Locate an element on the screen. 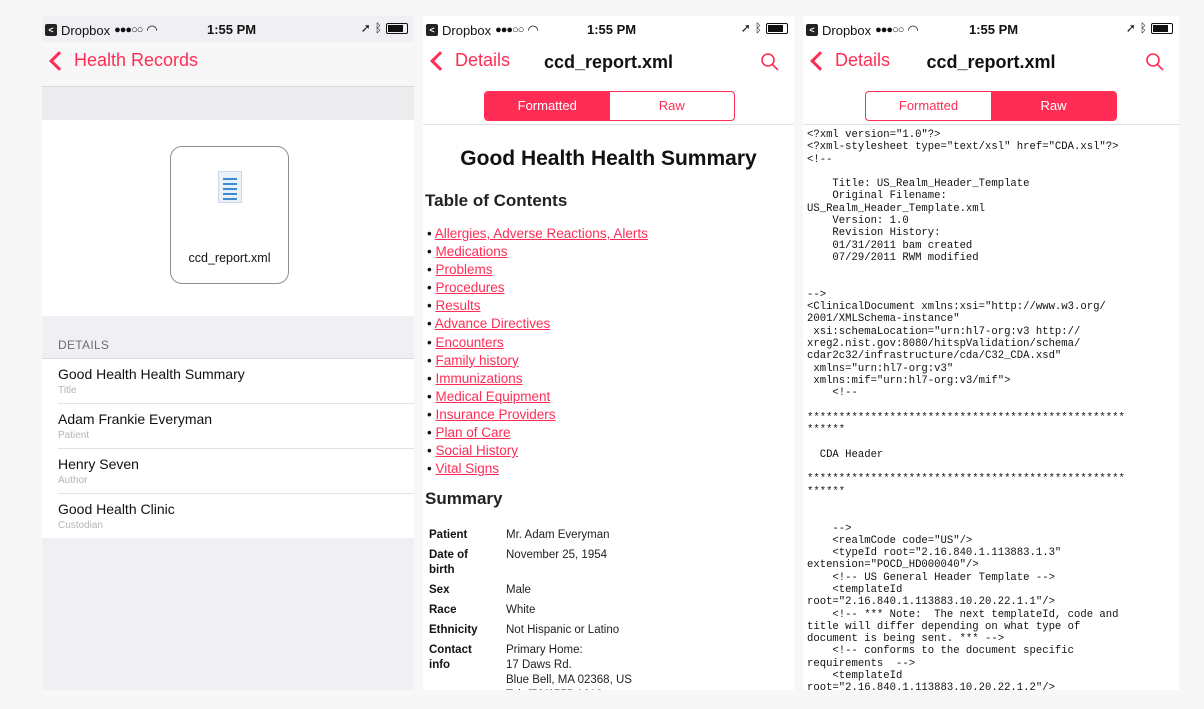 The width and height of the screenshot is (1204, 709). toc-item: • Social History is located at coordinates (473, 451).